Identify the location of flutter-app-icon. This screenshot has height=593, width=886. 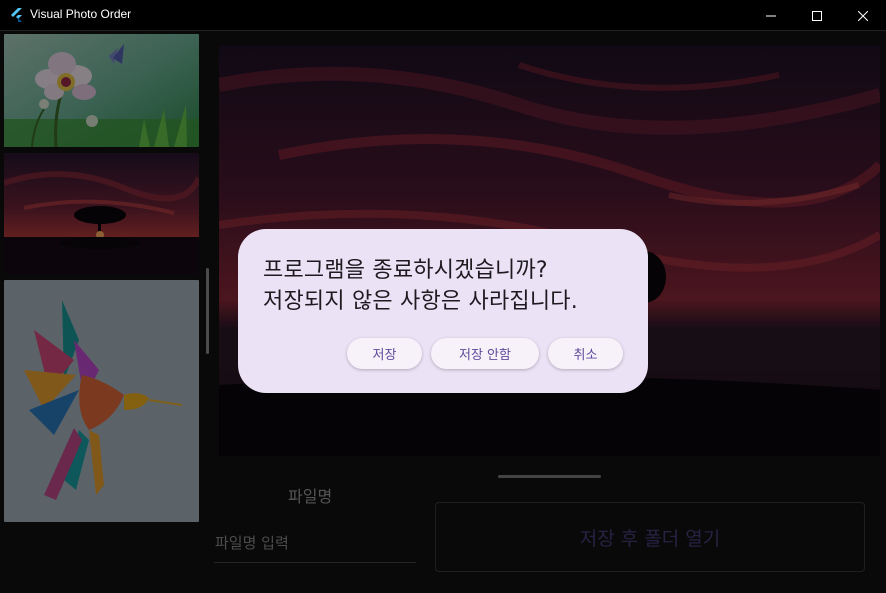
(16, 15).